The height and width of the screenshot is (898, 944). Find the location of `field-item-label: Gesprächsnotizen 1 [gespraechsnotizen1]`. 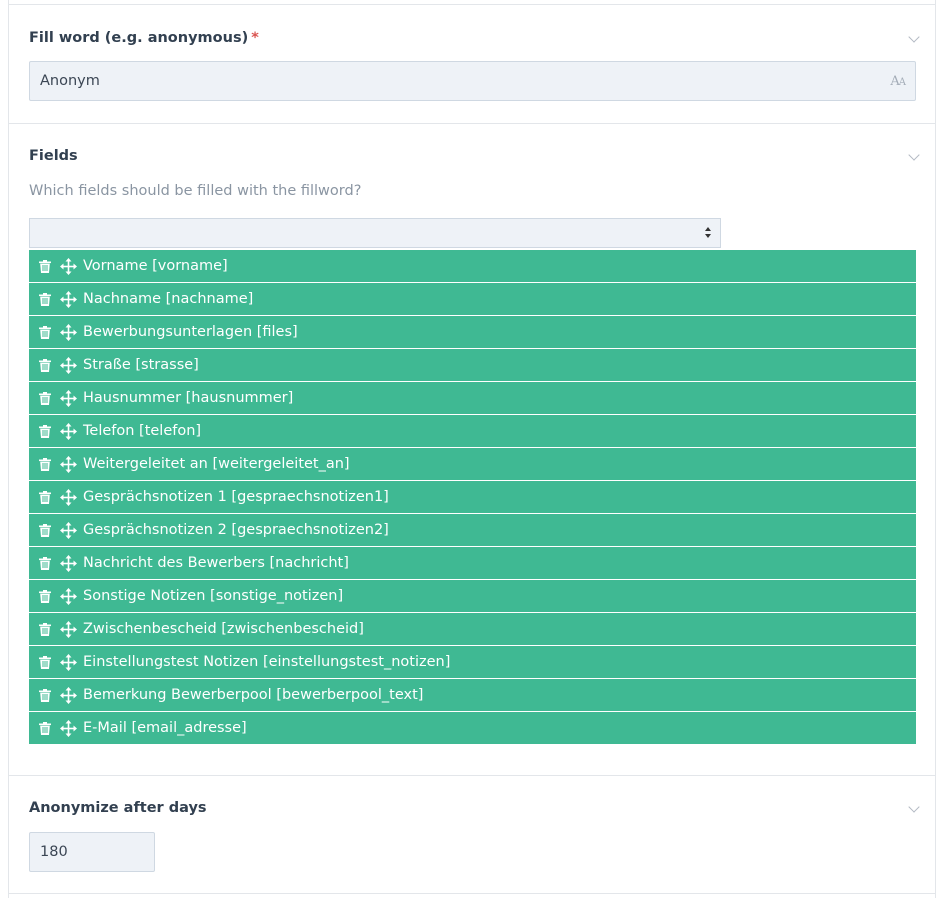

field-item-label: Gesprächsnotizen 1 [gespraechsnotizen1] is located at coordinates (236, 497).